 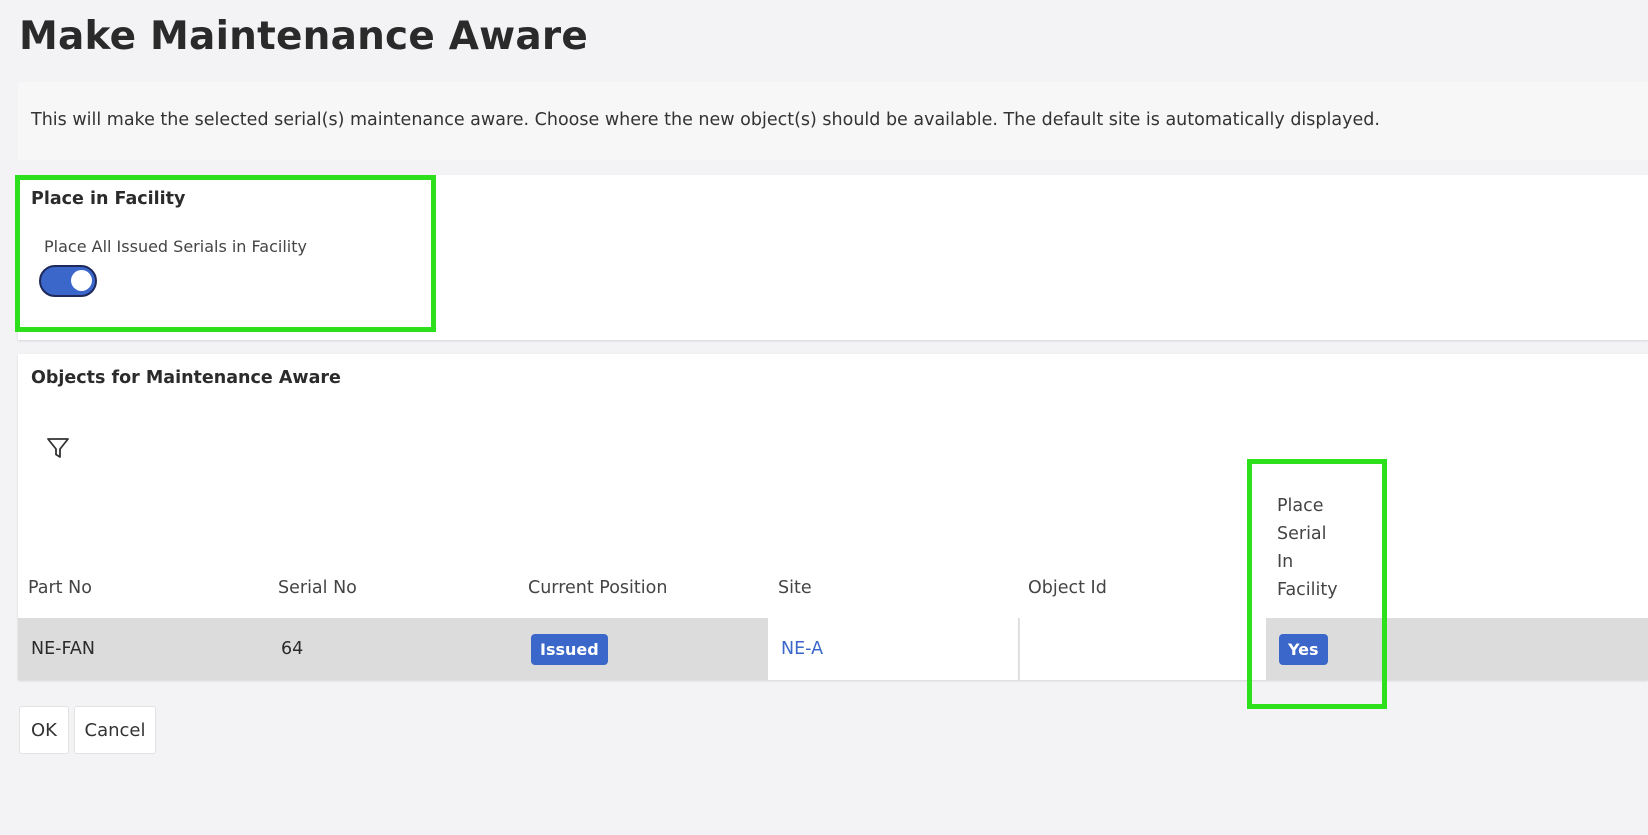 What do you see at coordinates (44, 730) in the screenshot?
I see `ok-button: OK` at bounding box center [44, 730].